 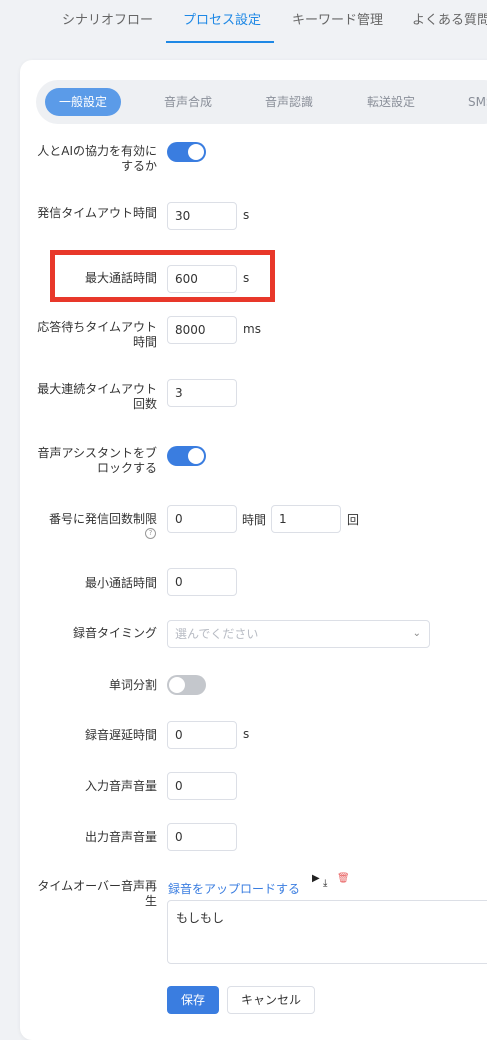 What do you see at coordinates (246, 734) in the screenshot?
I see `rec-delay-unit: s` at bounding box center [246, 734].